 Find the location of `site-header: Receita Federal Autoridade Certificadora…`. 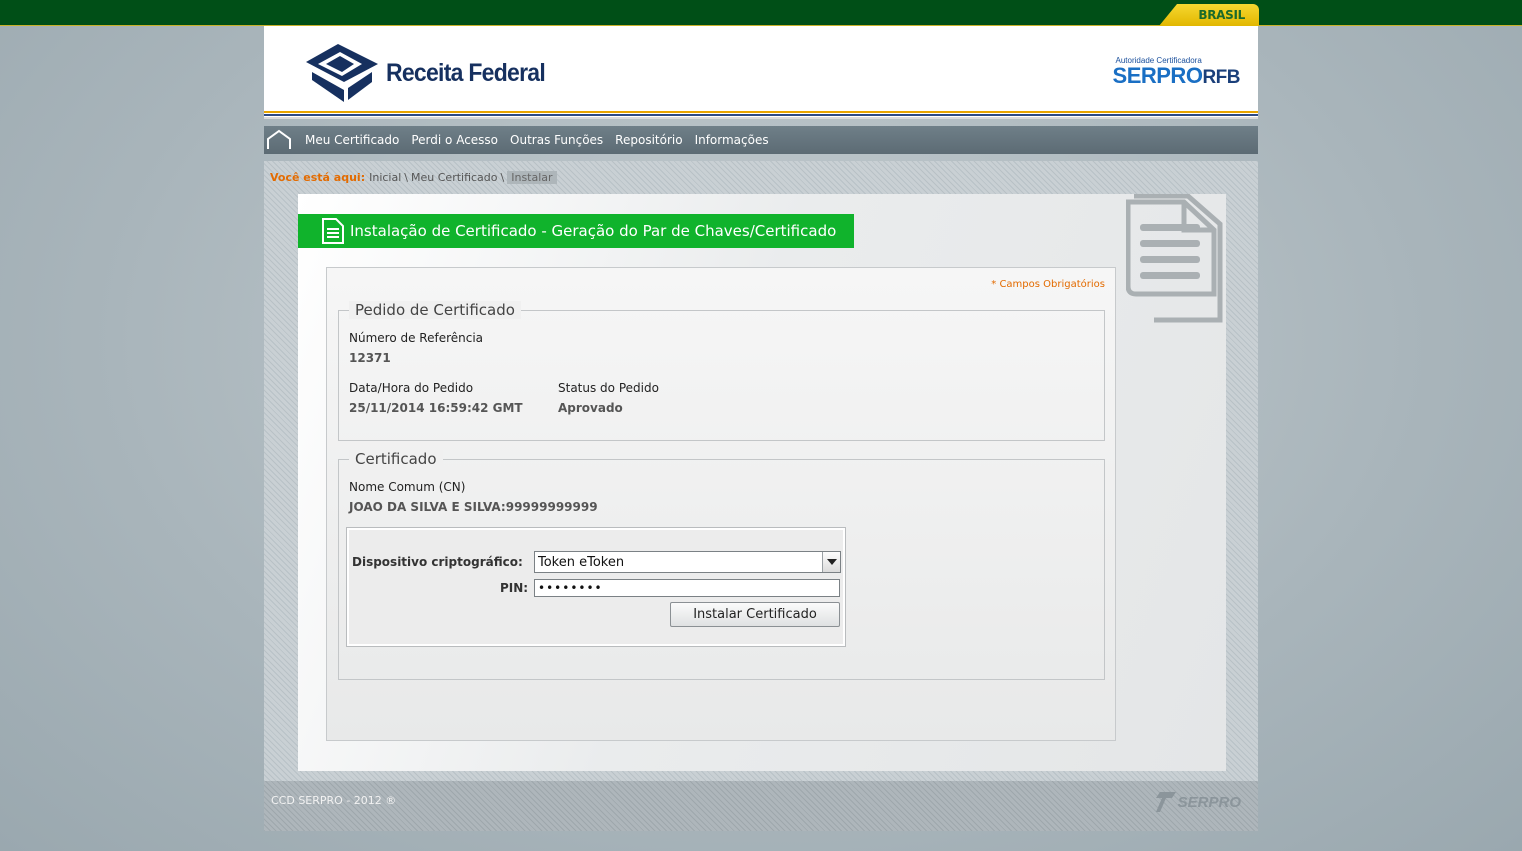

site-header: Receita Federal Autoridade Certificadora… is located at coordinates (761, 70).